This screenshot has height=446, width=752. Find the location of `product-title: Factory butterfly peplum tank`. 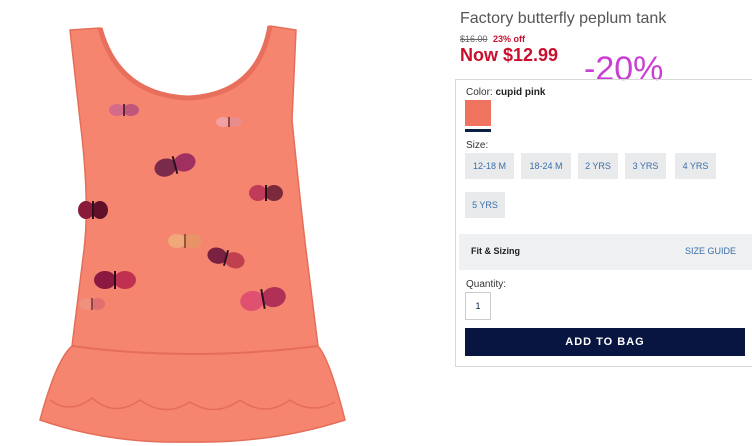

product-title: Factory butterfly peplum tank is located at coordinates (563, 18).